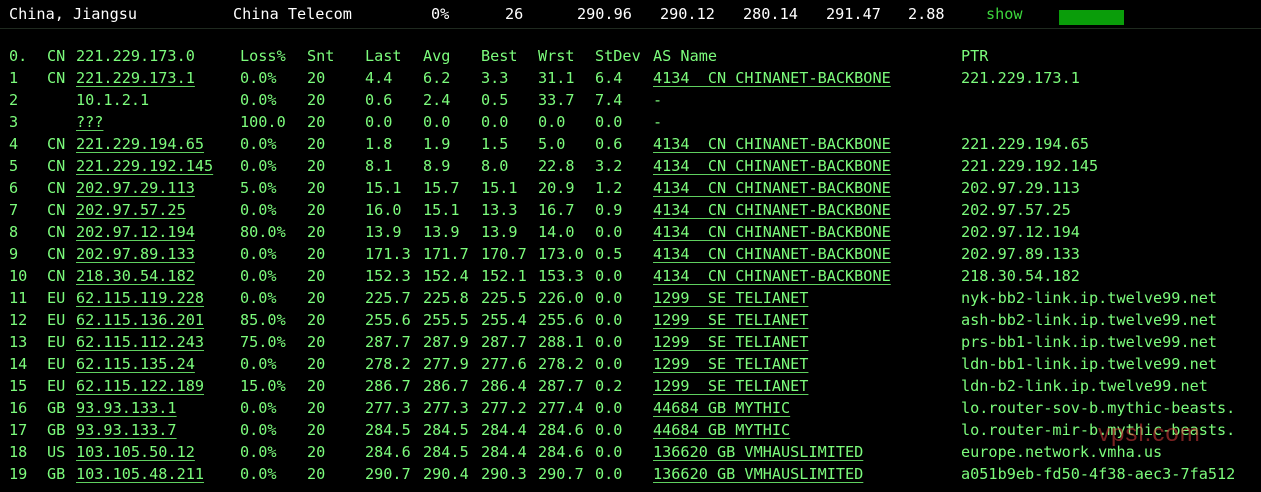 The width and height of the screenshot is (1261, 492). Describe the element at coordinates (156, 364) in the screenshot. I see `hop-host: 62.115.135.24` at that location.